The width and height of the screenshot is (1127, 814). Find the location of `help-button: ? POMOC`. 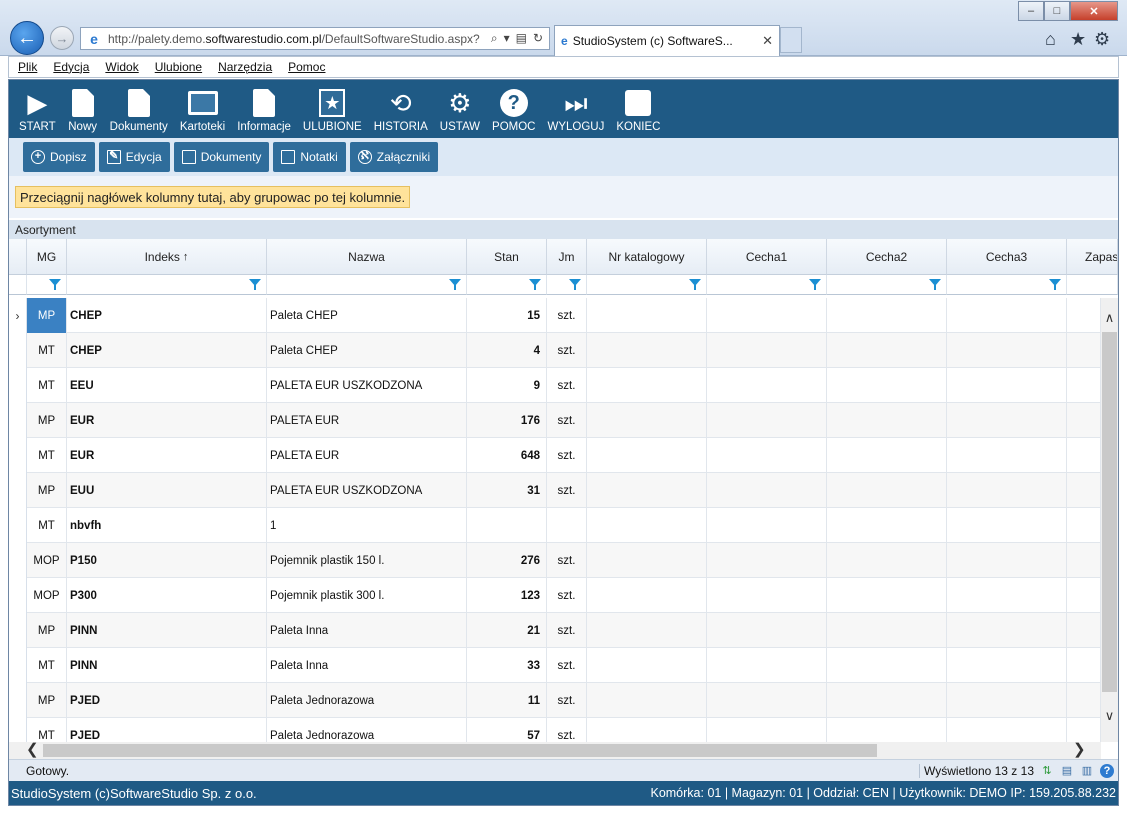

help-button: ? POMOC is located at coordinates (513, 109).